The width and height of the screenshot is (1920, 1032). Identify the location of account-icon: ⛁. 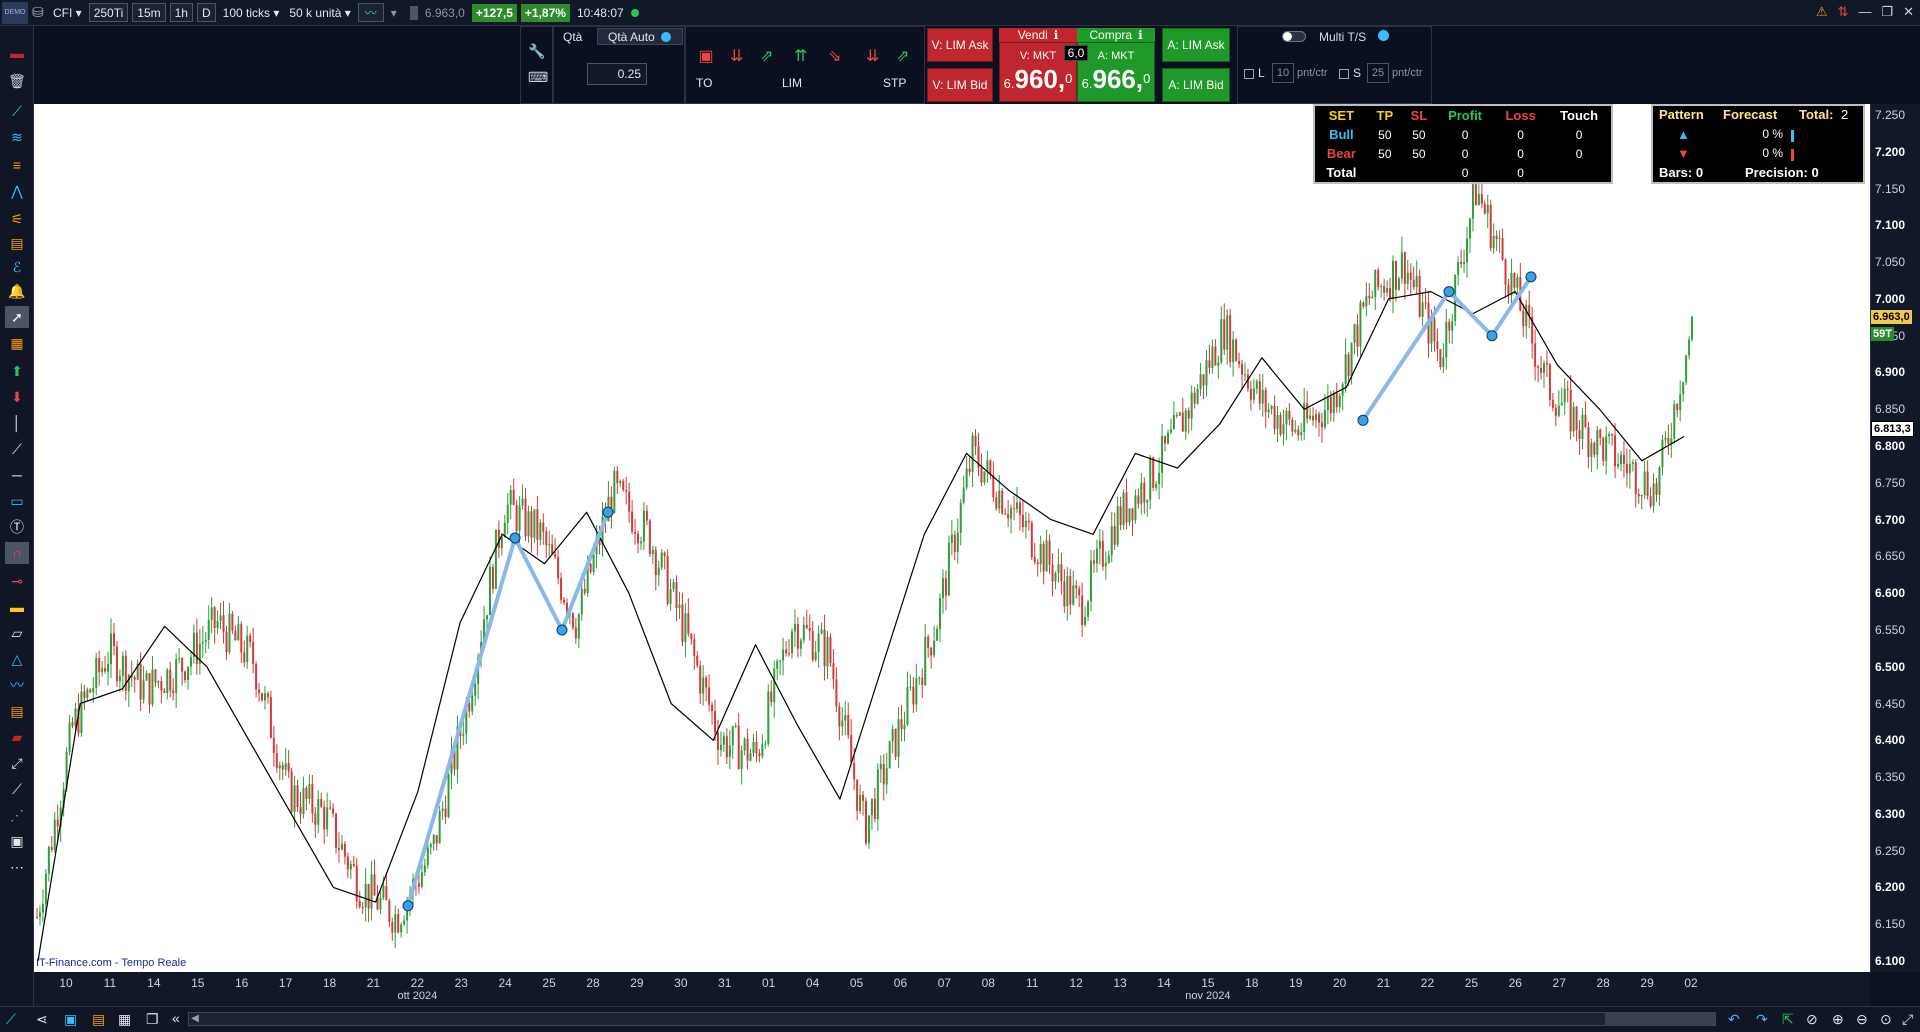
(39, 12).